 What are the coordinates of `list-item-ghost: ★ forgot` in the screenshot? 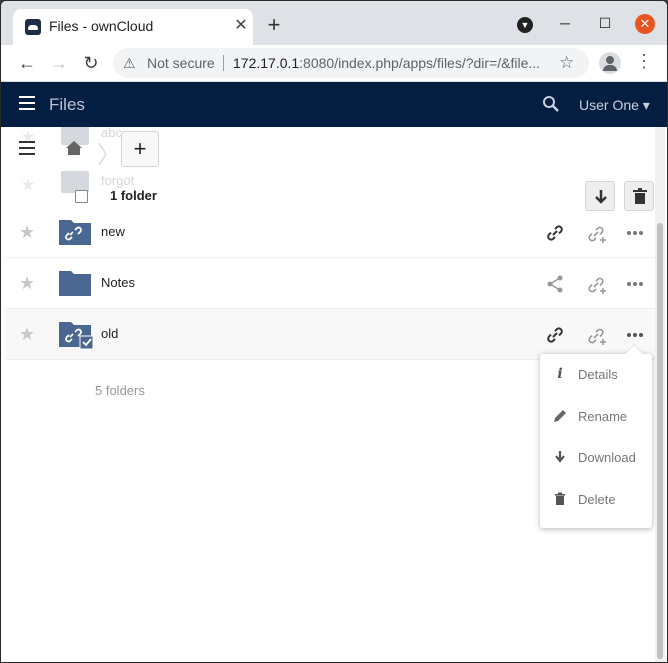 It's located at (330, 191).